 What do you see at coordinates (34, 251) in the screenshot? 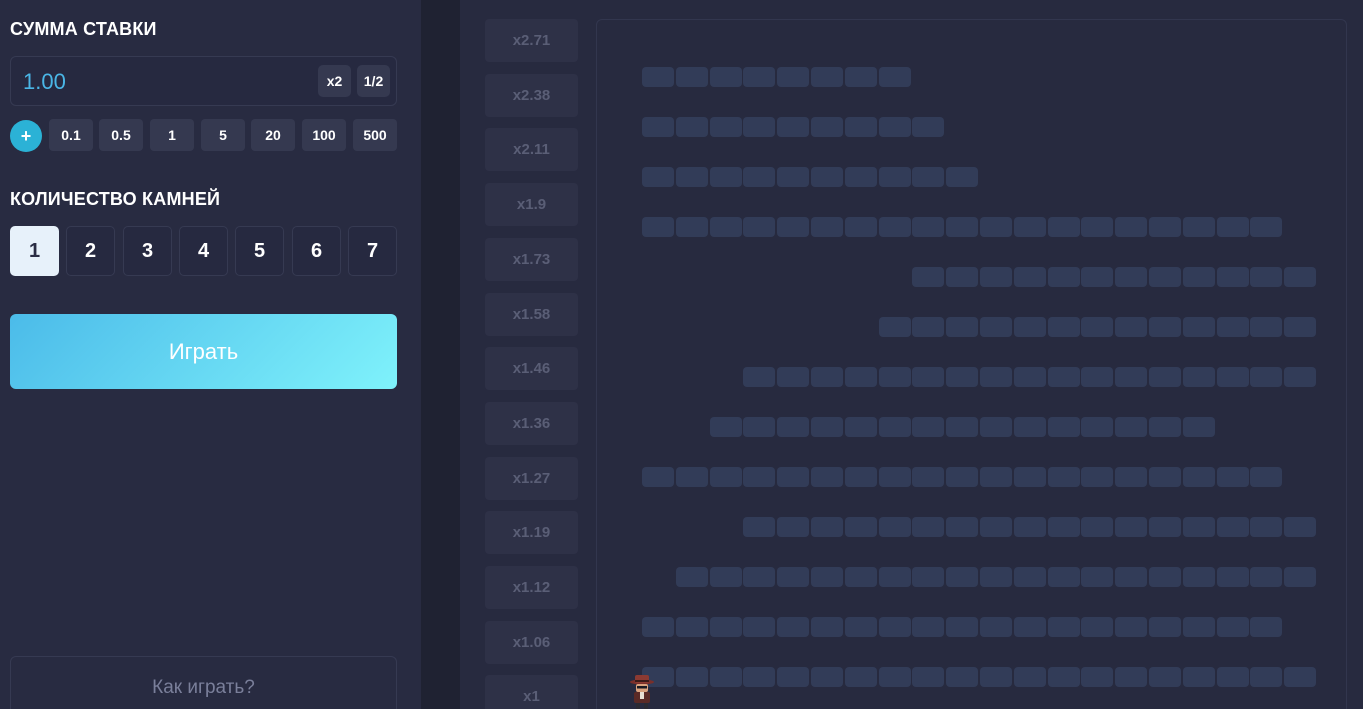
I see `stone-option-1: 1` at bounding box center [34, 251].